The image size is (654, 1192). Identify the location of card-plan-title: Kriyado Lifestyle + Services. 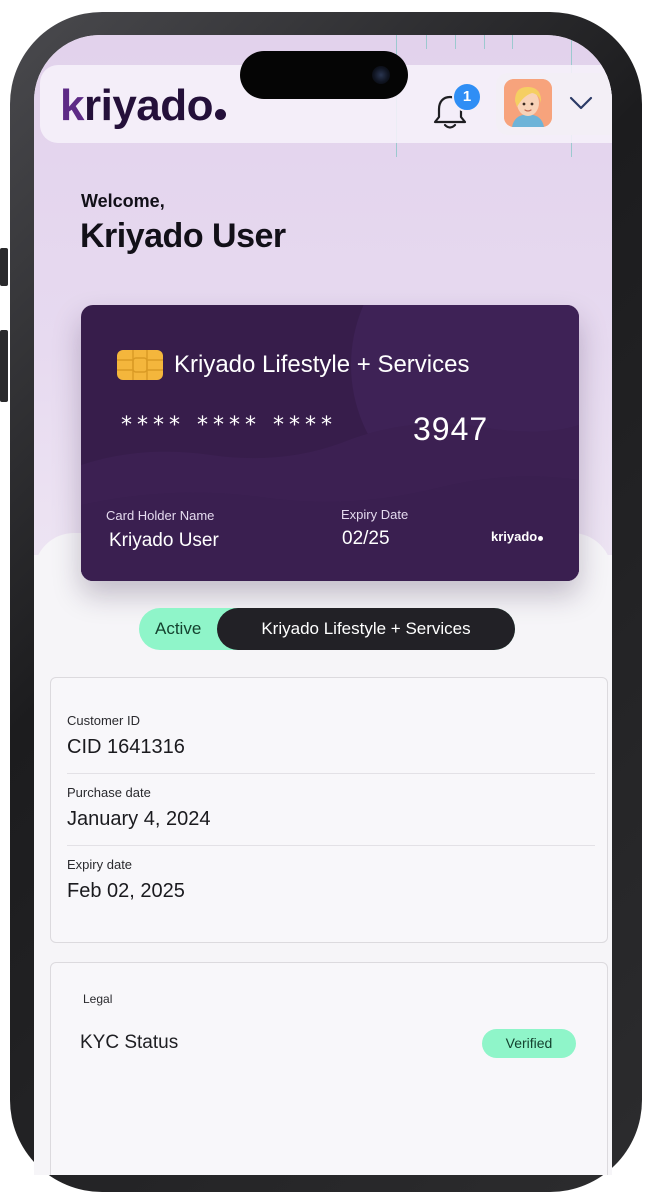
(322, 364).